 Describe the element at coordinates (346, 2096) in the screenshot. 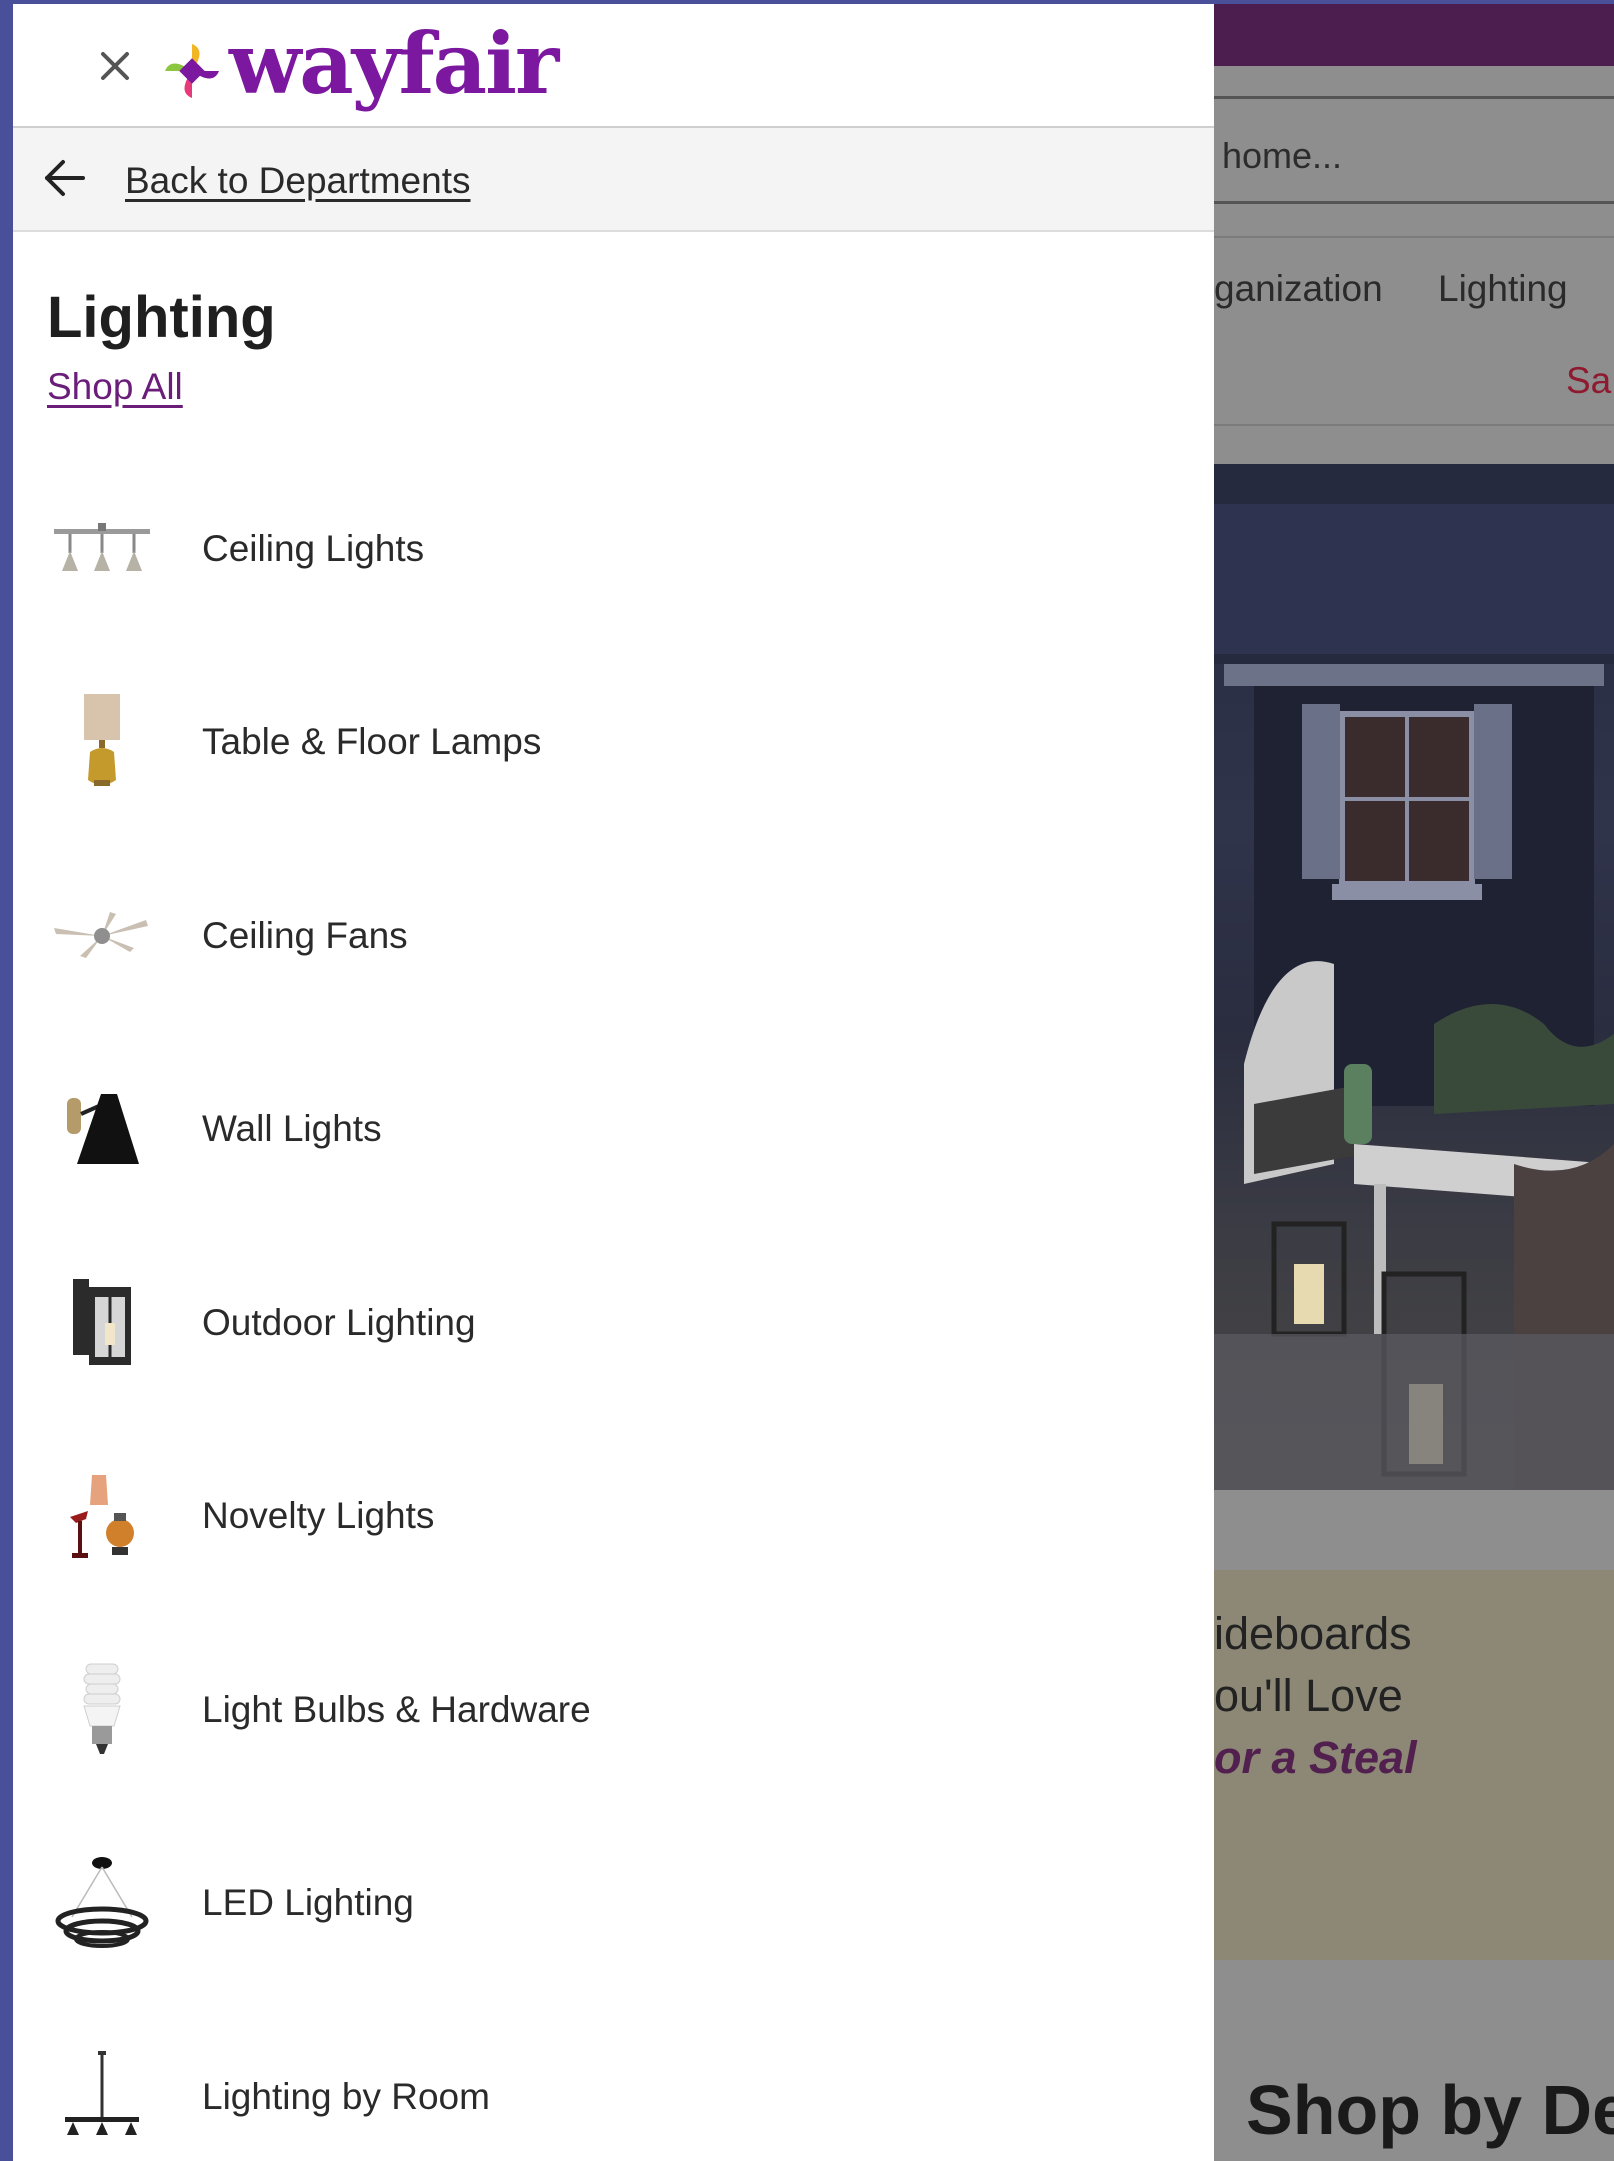

I see `category-label: Lighting by Room` at that location.